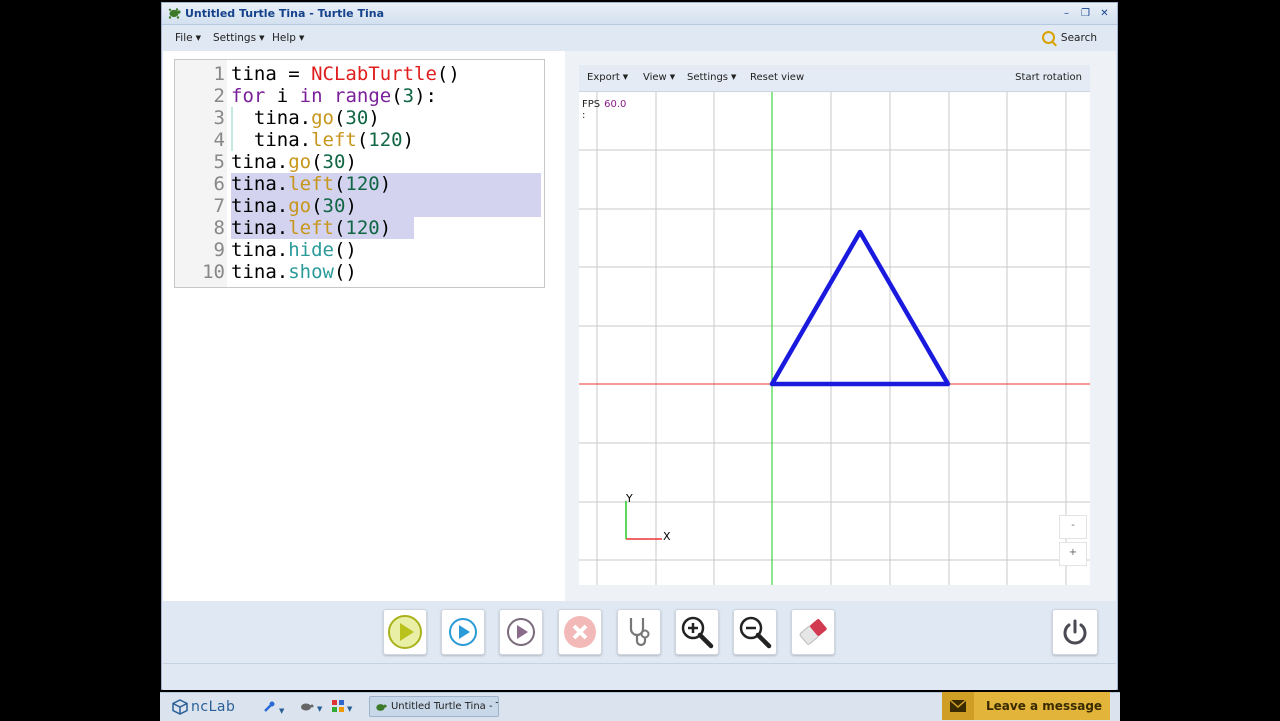 The height and width of the screenshot is (721, 1280). I want to click on stop-button, so click(580, 632).